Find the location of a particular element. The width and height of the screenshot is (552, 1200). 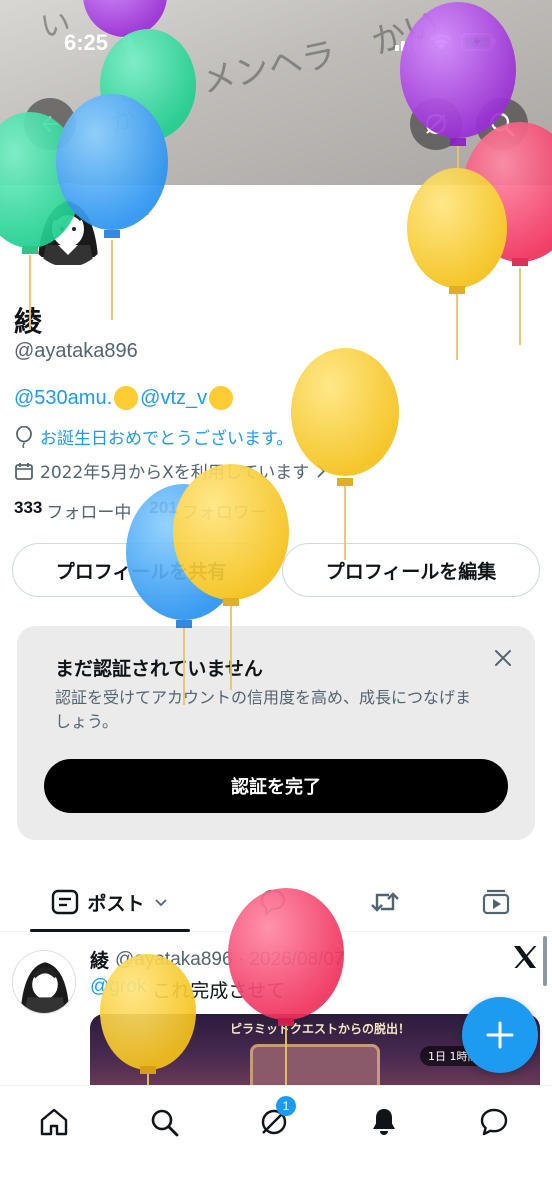

chevron-right-icon is located at coordinates (321, 470).